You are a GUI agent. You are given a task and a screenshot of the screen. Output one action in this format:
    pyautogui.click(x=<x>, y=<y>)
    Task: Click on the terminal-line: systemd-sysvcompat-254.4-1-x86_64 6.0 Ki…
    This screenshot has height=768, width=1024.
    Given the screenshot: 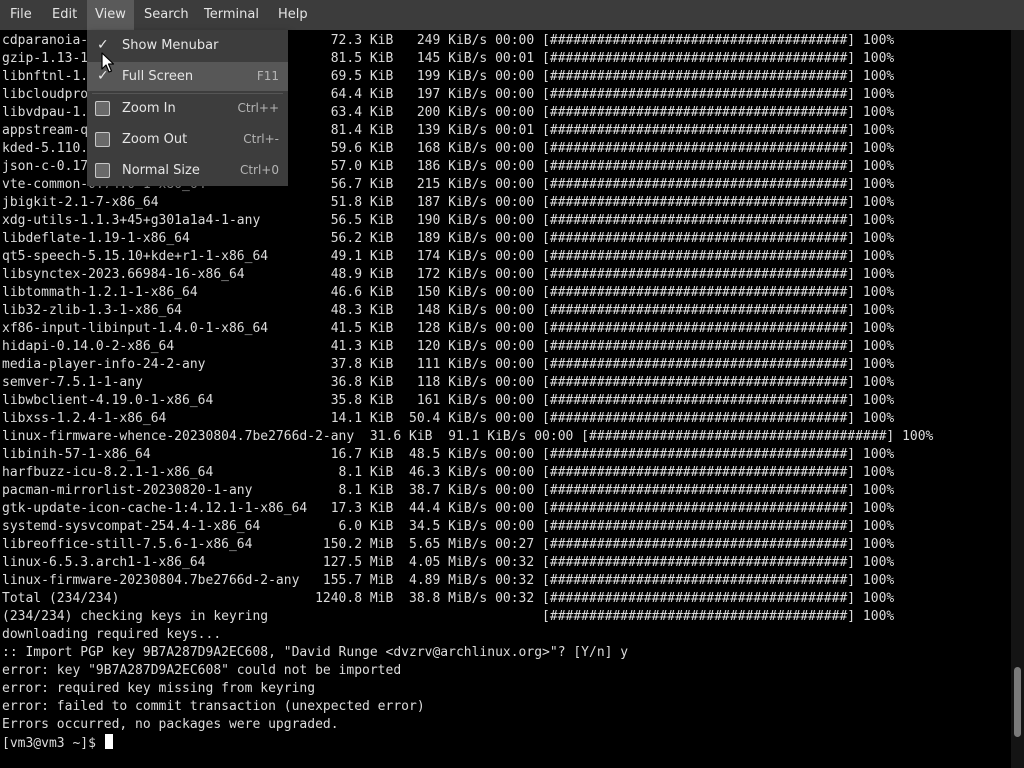 What is the action you would take?
    pyautogui.click(x=448, y=526)
    